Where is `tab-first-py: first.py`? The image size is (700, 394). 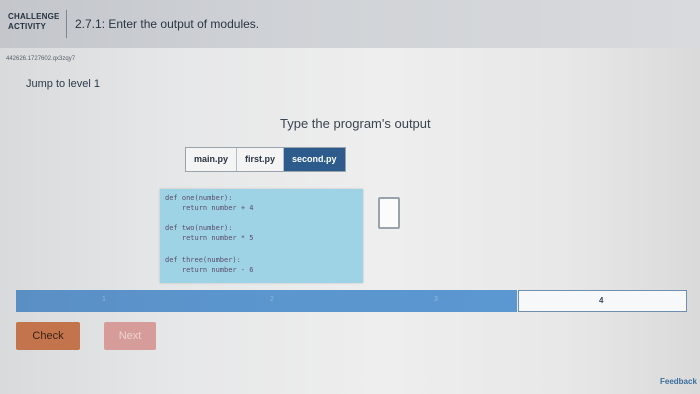 tab-first-py: first.py is located at coordinates (261, 159).